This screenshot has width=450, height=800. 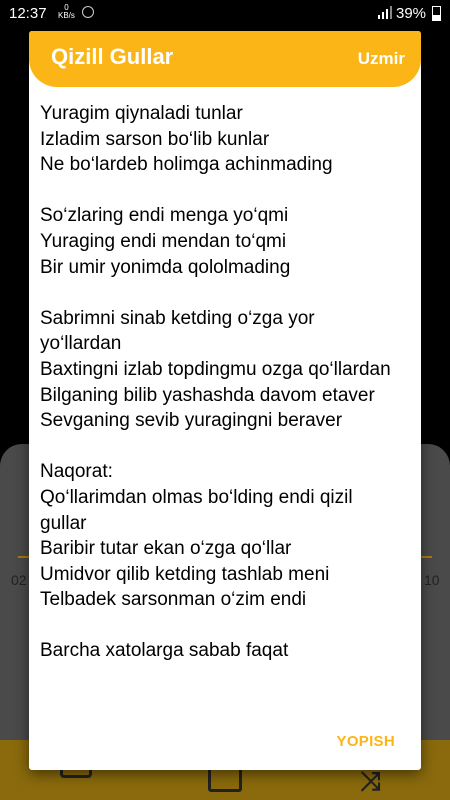 I want to click on battery-percent: 39%, so click(x=411, y=13).